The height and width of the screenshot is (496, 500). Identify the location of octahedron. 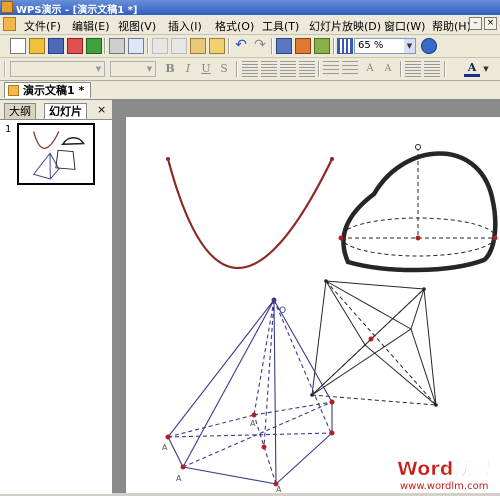
(374, 343).